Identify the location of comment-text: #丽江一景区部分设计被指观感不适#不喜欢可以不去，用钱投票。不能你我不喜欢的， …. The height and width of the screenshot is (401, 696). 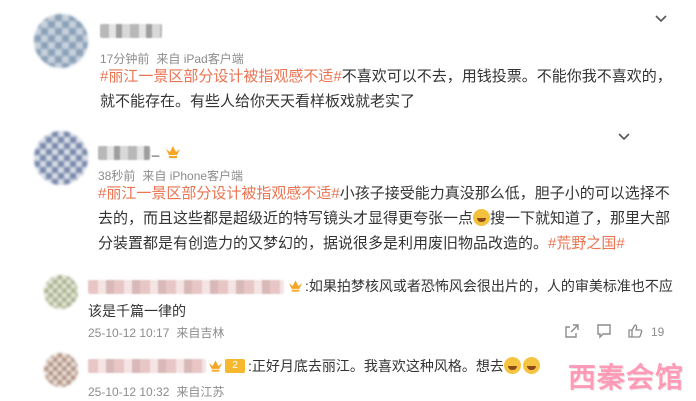
(386, 89).